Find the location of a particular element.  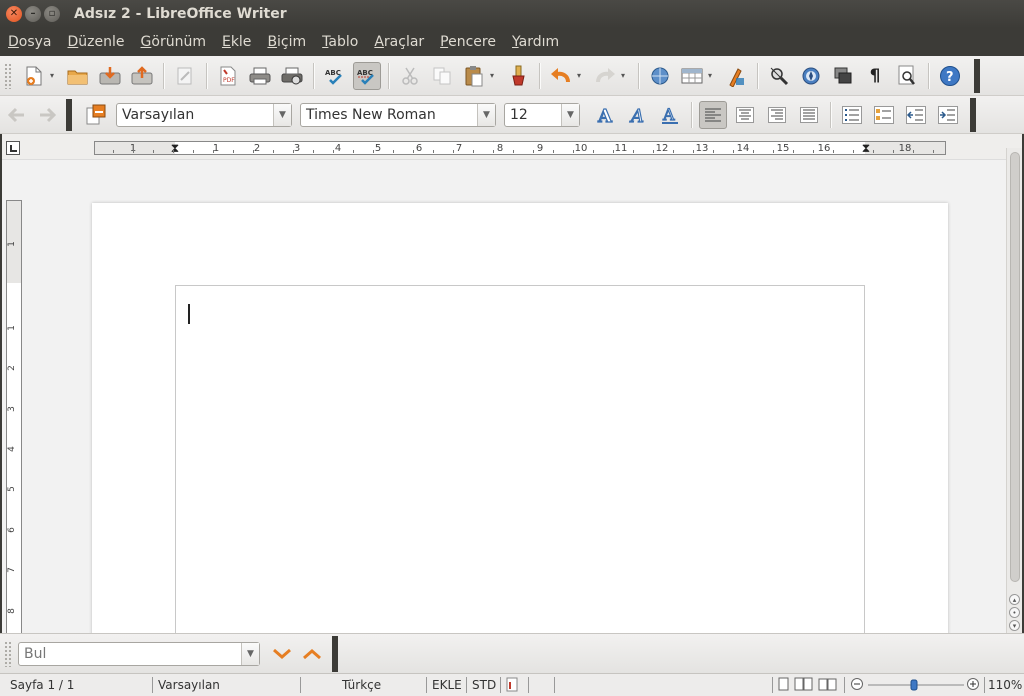

auto-spellcheck-button: ABC is located at coordinates (367, 75).